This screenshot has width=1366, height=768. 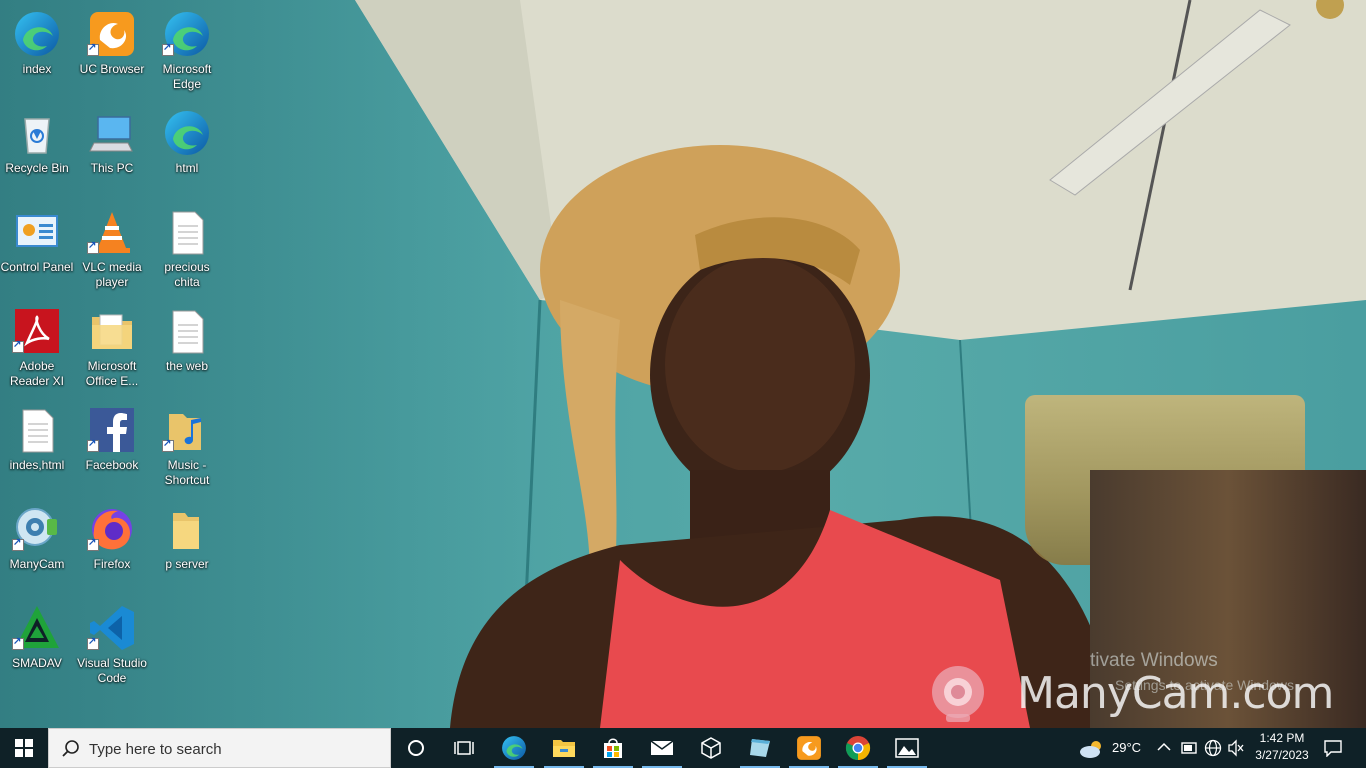 What do you see at coordinates (111, 134) in the screenshot?
I see `this-pc-icon` at bounding box center [111, 134].